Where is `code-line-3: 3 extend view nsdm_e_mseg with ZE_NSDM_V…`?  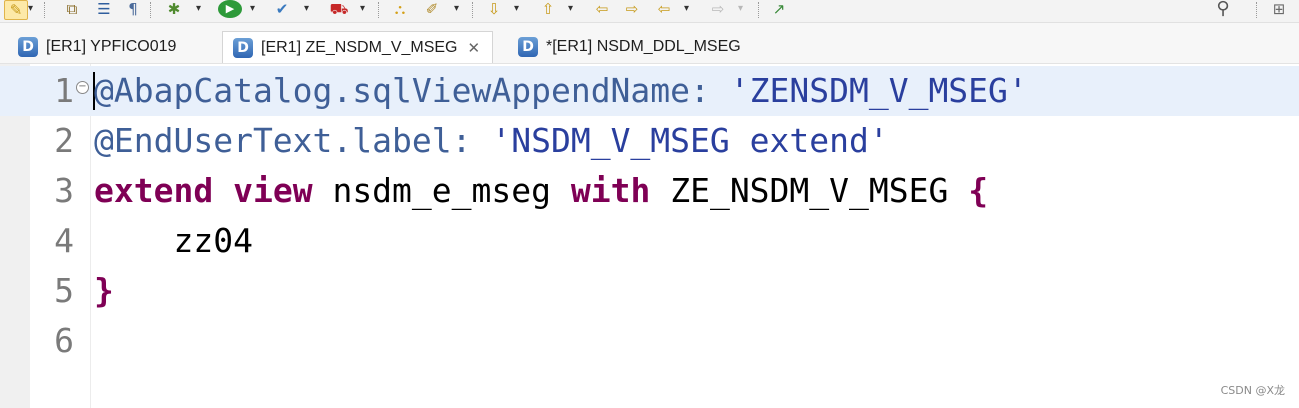
code-line-3: 3 extend view nsdm_e_mseg with ZE_NSDM_V… is located at coordinates (649, 191).